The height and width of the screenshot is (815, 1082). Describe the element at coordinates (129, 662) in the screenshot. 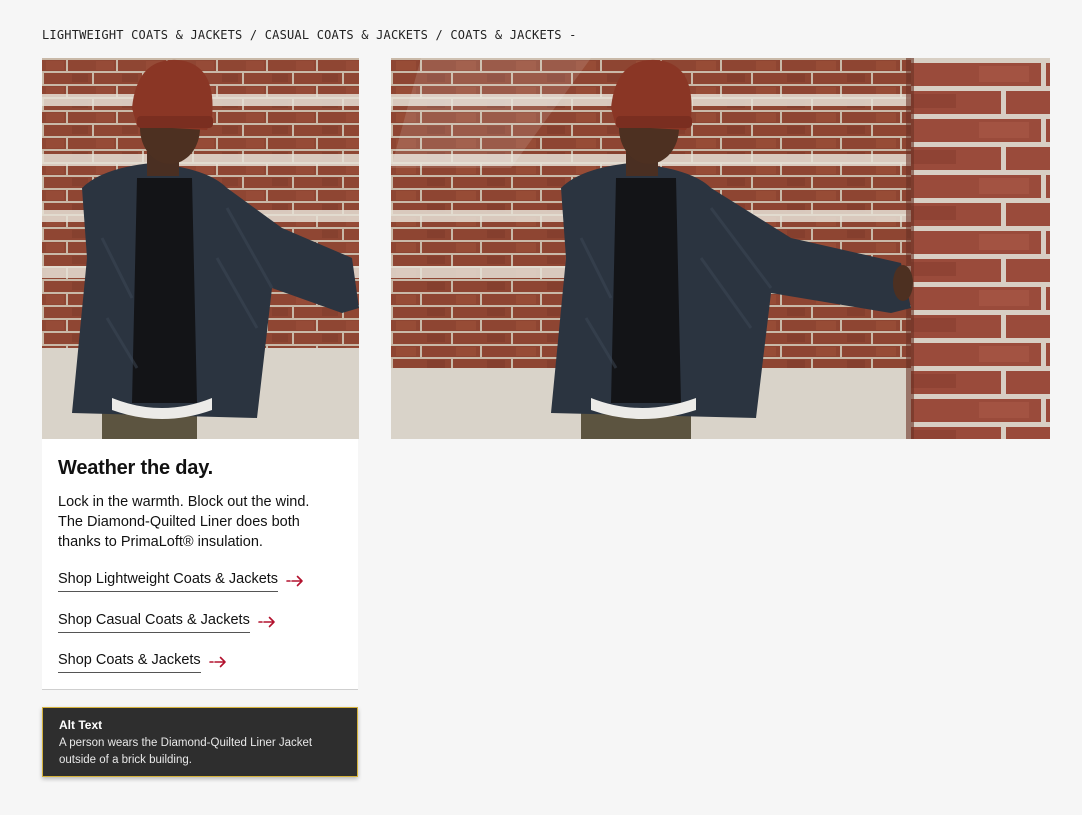

I see `link-label: Shop Coats & Jackets` at that location.